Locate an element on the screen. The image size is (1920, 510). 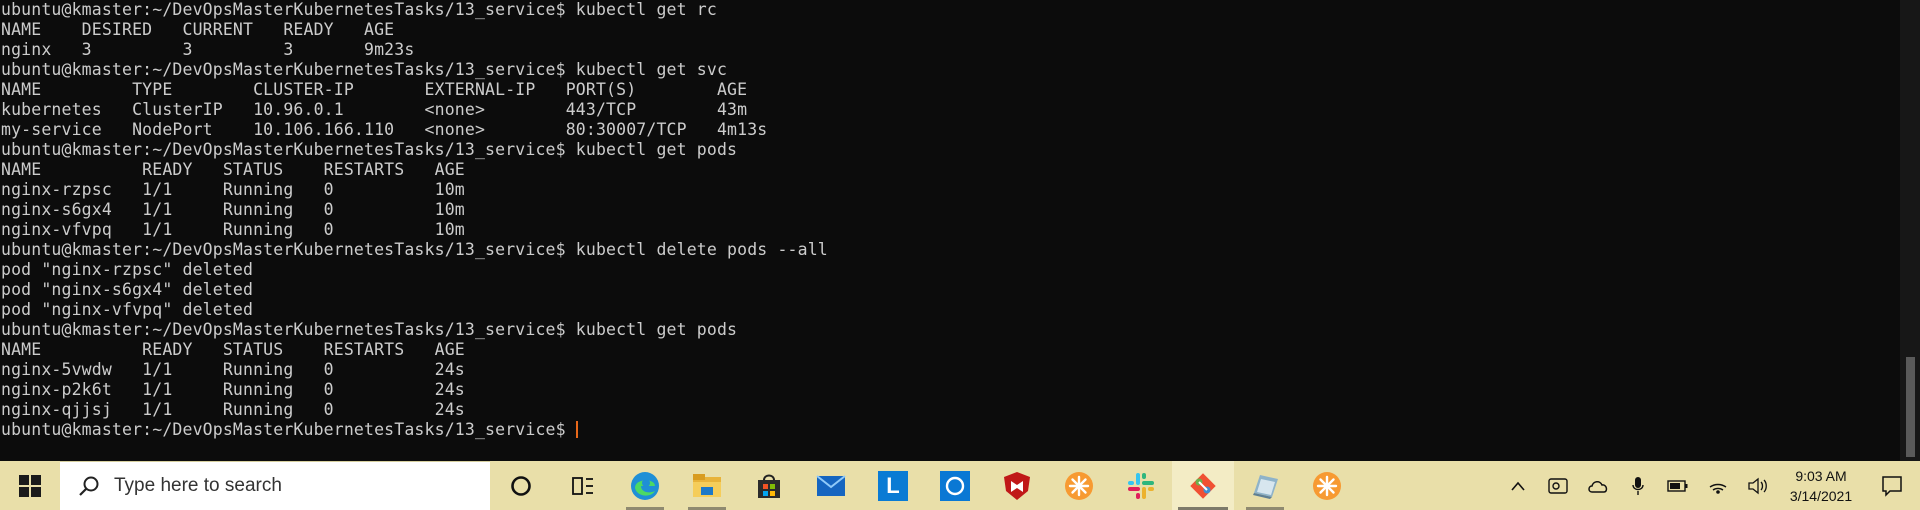
mail-button is located at coordinates (831, 485).